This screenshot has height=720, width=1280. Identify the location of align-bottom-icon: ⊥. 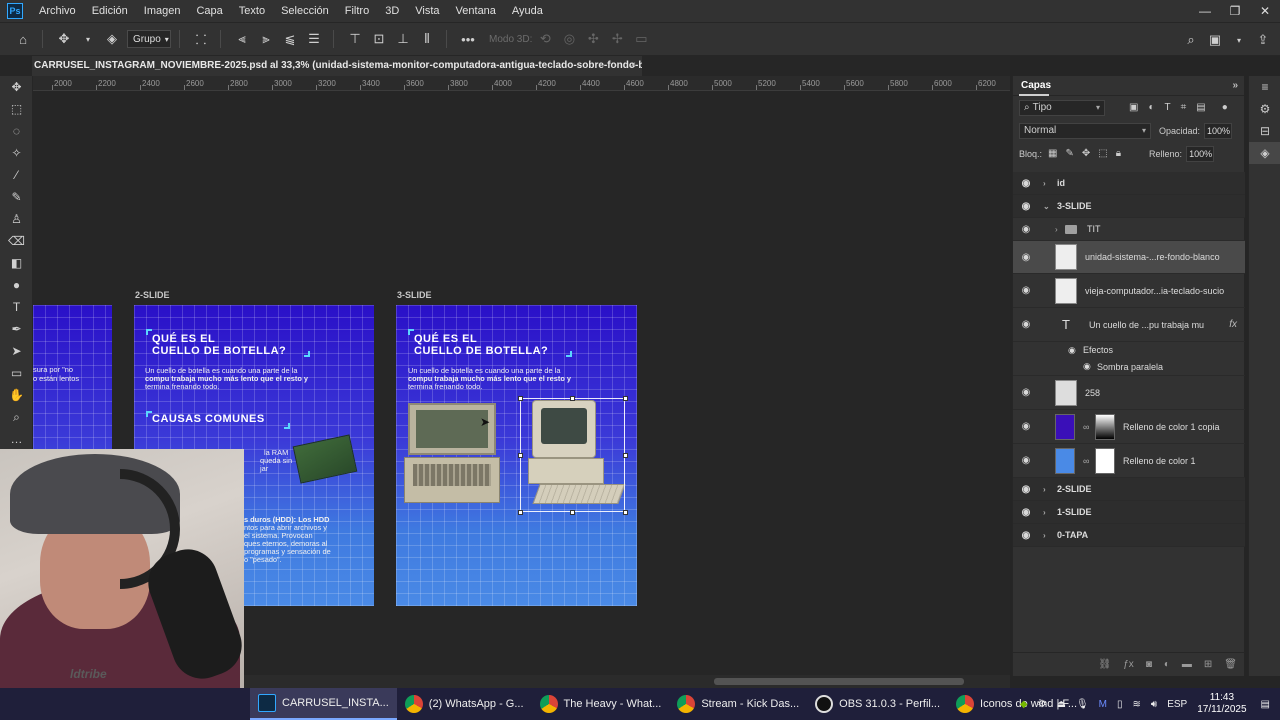
(403, 39).